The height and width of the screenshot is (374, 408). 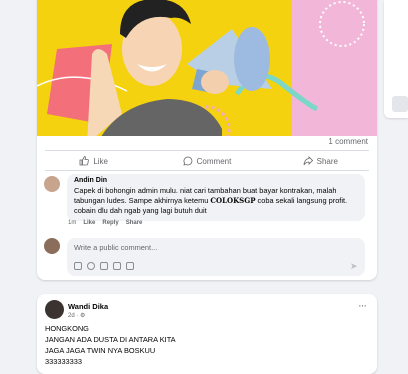 What do you see at coordinates (327, 161) in the screenshot?
I see `share-label: Share` at bounding box center [327, 161].